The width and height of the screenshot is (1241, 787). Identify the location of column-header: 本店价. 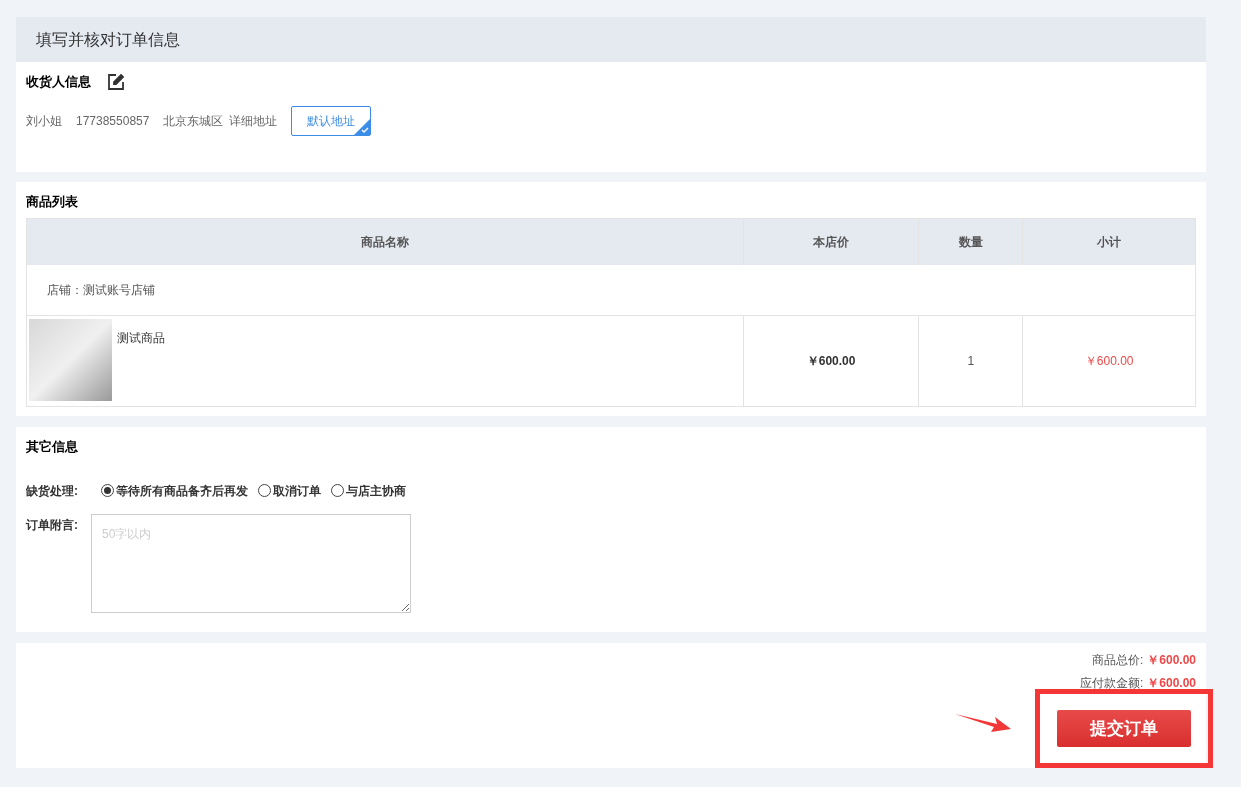
(830, 242).